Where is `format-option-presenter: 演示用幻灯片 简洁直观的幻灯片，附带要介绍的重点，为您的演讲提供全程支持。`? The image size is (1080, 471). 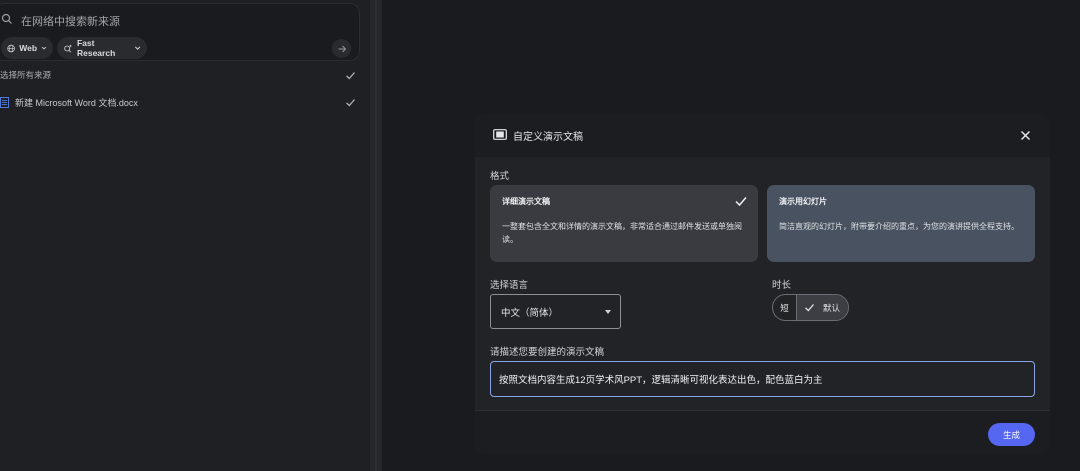 format-option-presenter: 演示用幻灯片 简洁直观的幻灯片，附带要介绍的重点，为您的演讲提供全程支持。 is located at coordinates (901, 223).